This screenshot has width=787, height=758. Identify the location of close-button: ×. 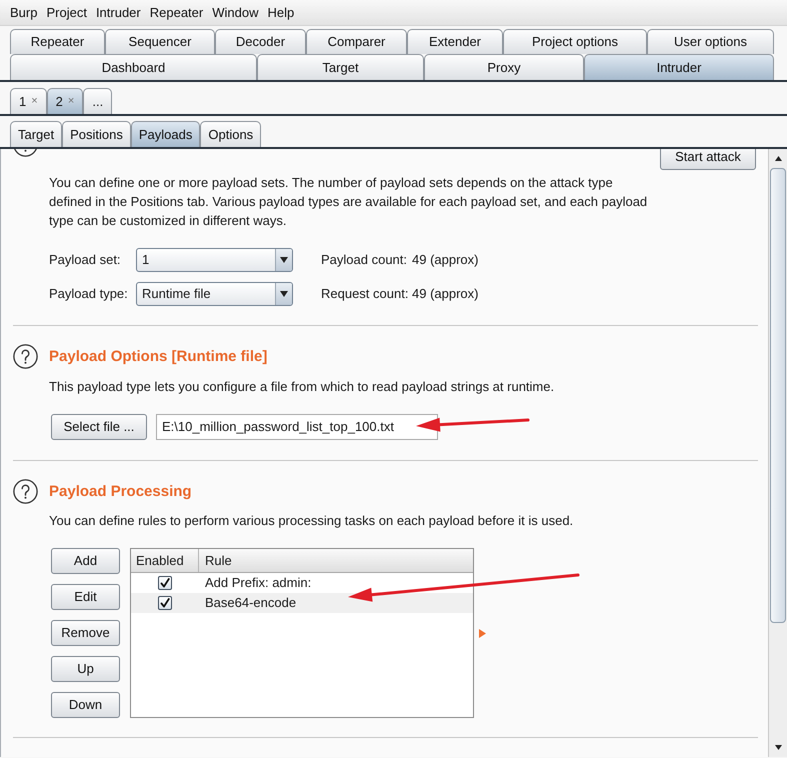
(34, 101).